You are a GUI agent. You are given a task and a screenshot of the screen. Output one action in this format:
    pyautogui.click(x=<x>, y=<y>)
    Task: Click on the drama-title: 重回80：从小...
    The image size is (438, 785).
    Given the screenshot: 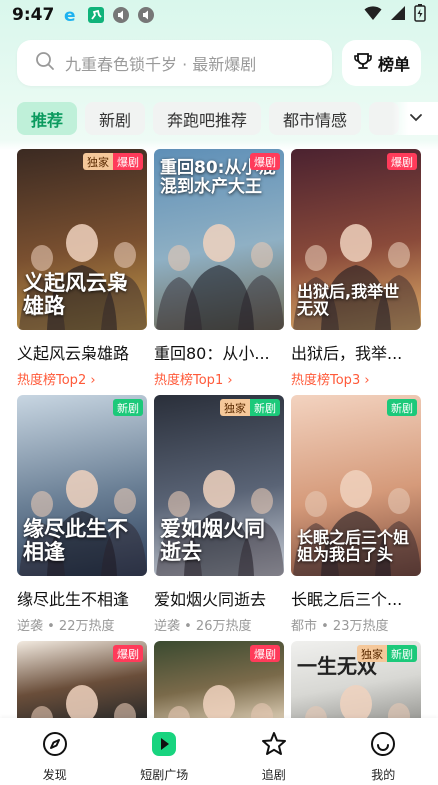 What is the action you would take?
    pyautogui.click(x=219, y=352)
    